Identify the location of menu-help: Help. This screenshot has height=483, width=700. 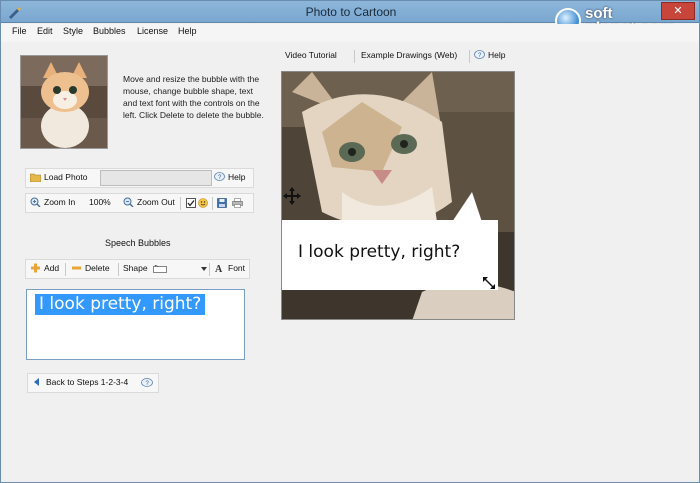
(187, 31).